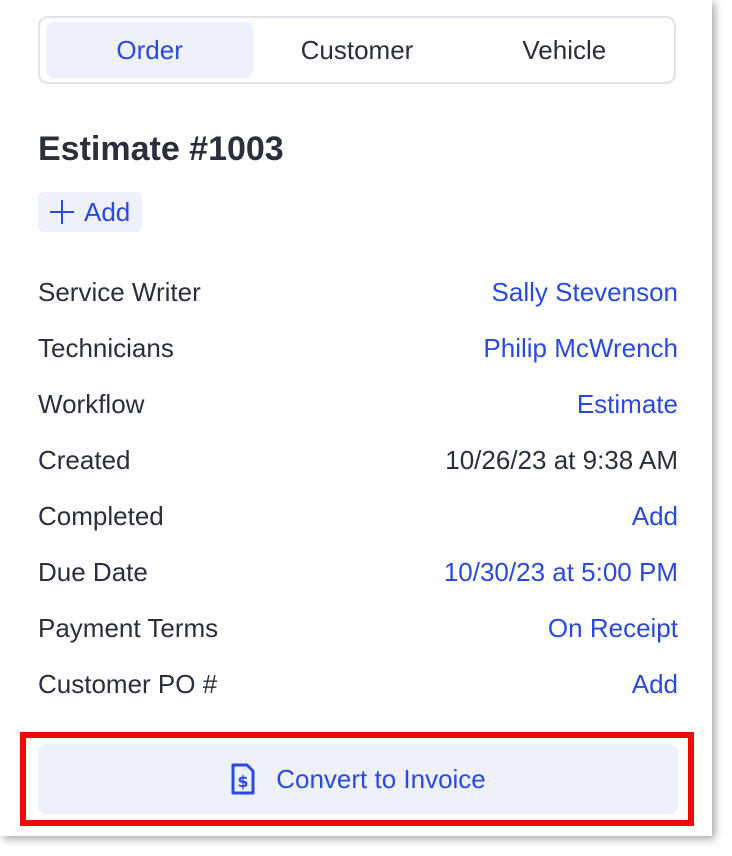 The width and height of the screenshot is (732, 856). Describe the element at coordinates (128, 683) in the screenshot. I see `field-label: Customer PO #` at that location.